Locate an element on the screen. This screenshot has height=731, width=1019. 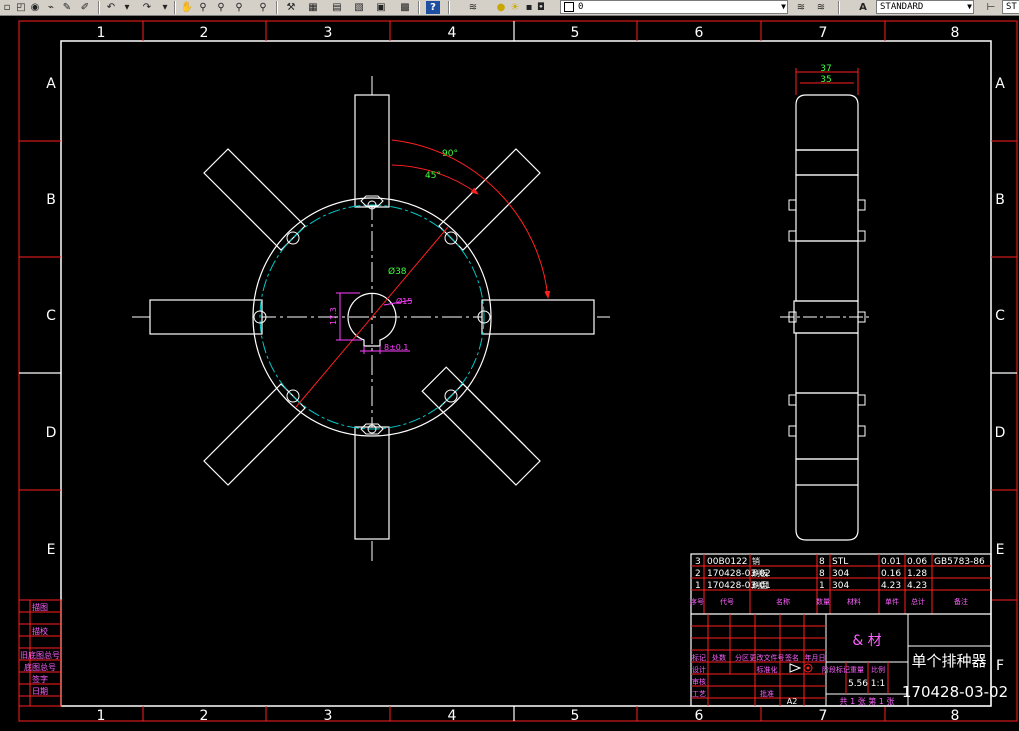
column-label: 6 is located at coordinates (699, 33).